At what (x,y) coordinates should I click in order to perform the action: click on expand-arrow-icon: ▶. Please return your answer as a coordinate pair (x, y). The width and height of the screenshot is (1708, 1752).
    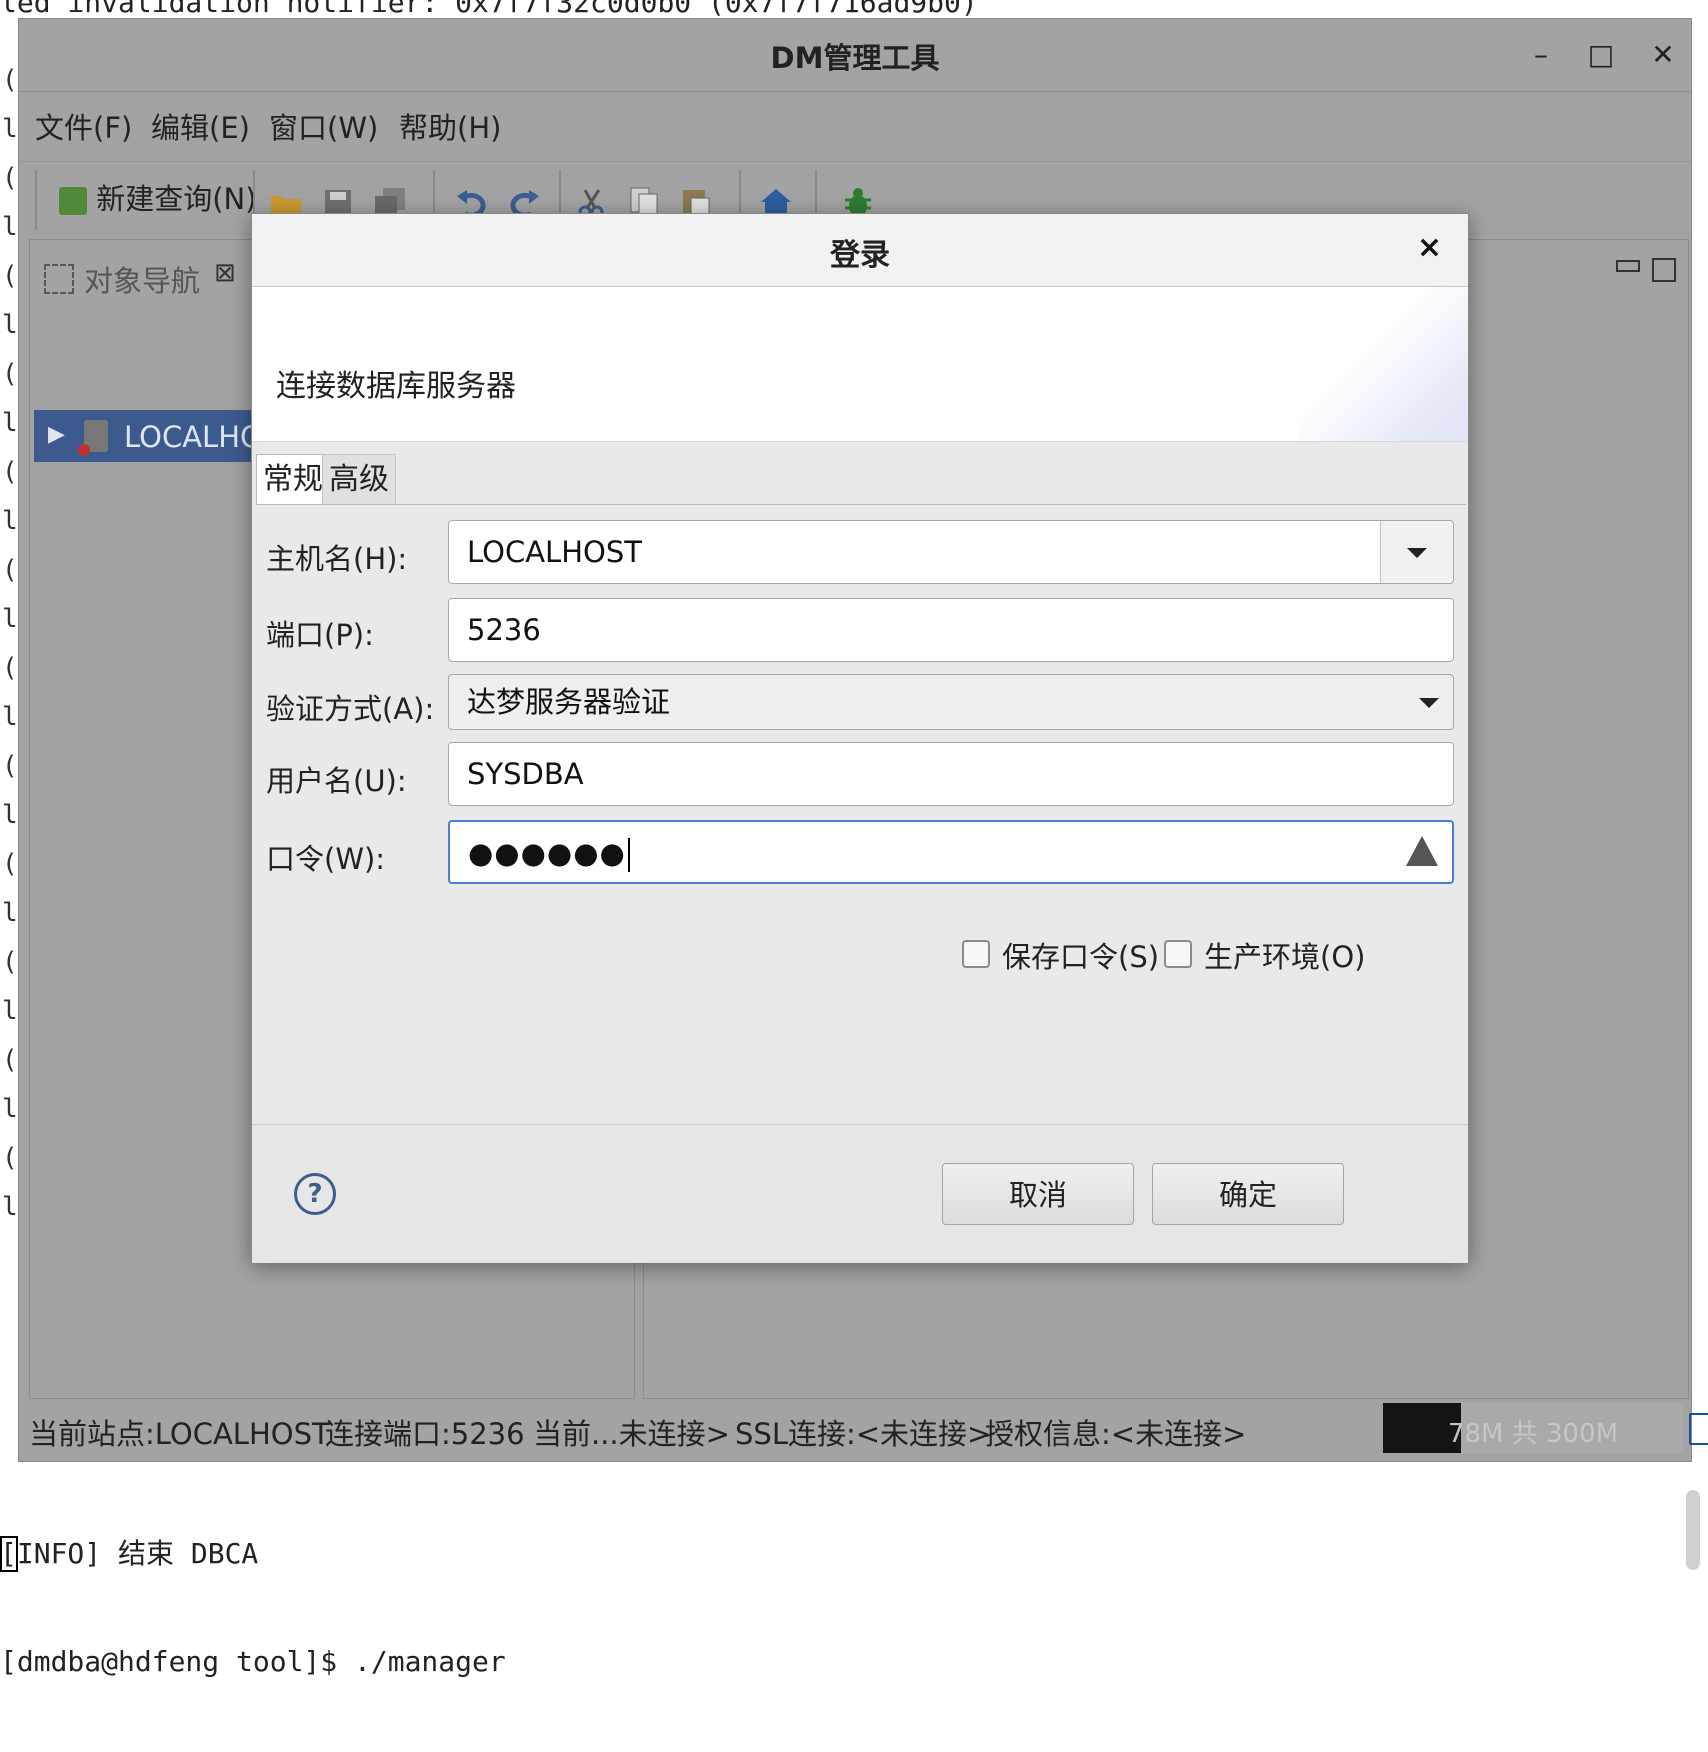
    Looking at the image, I should click on (56, 434).